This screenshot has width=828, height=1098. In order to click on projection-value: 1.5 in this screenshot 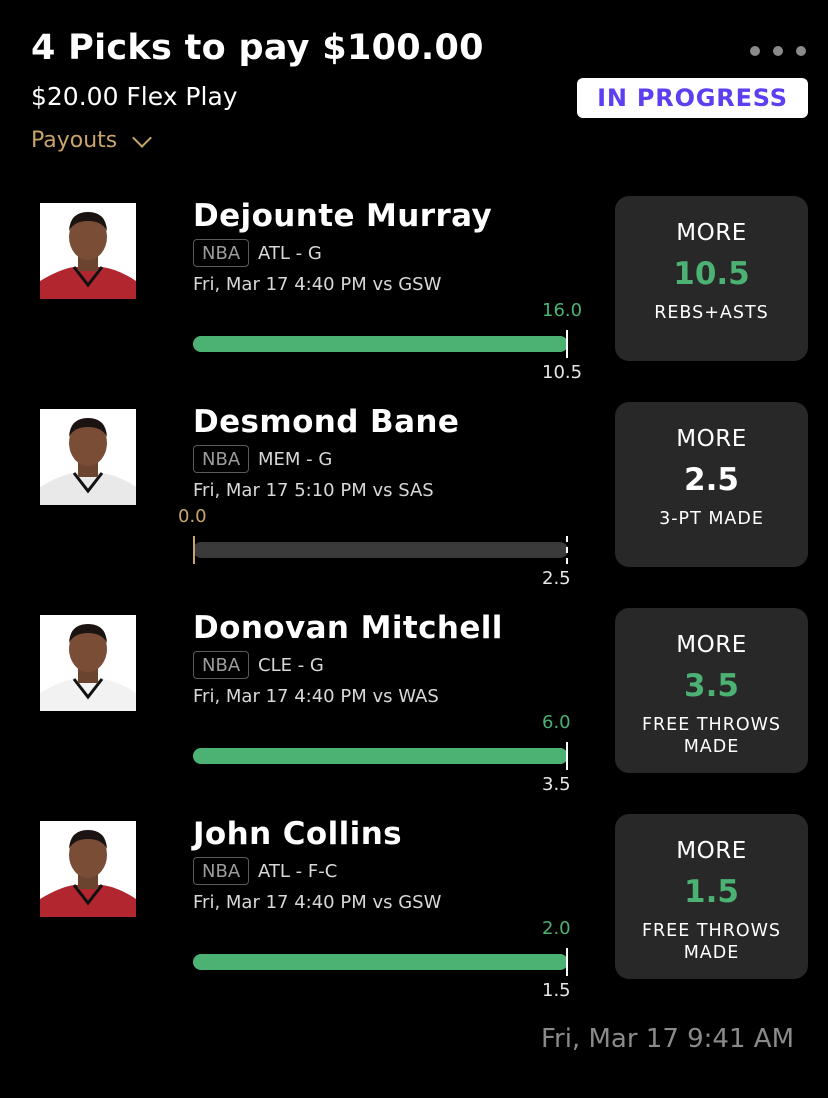, I will do `click(711, 892)`.